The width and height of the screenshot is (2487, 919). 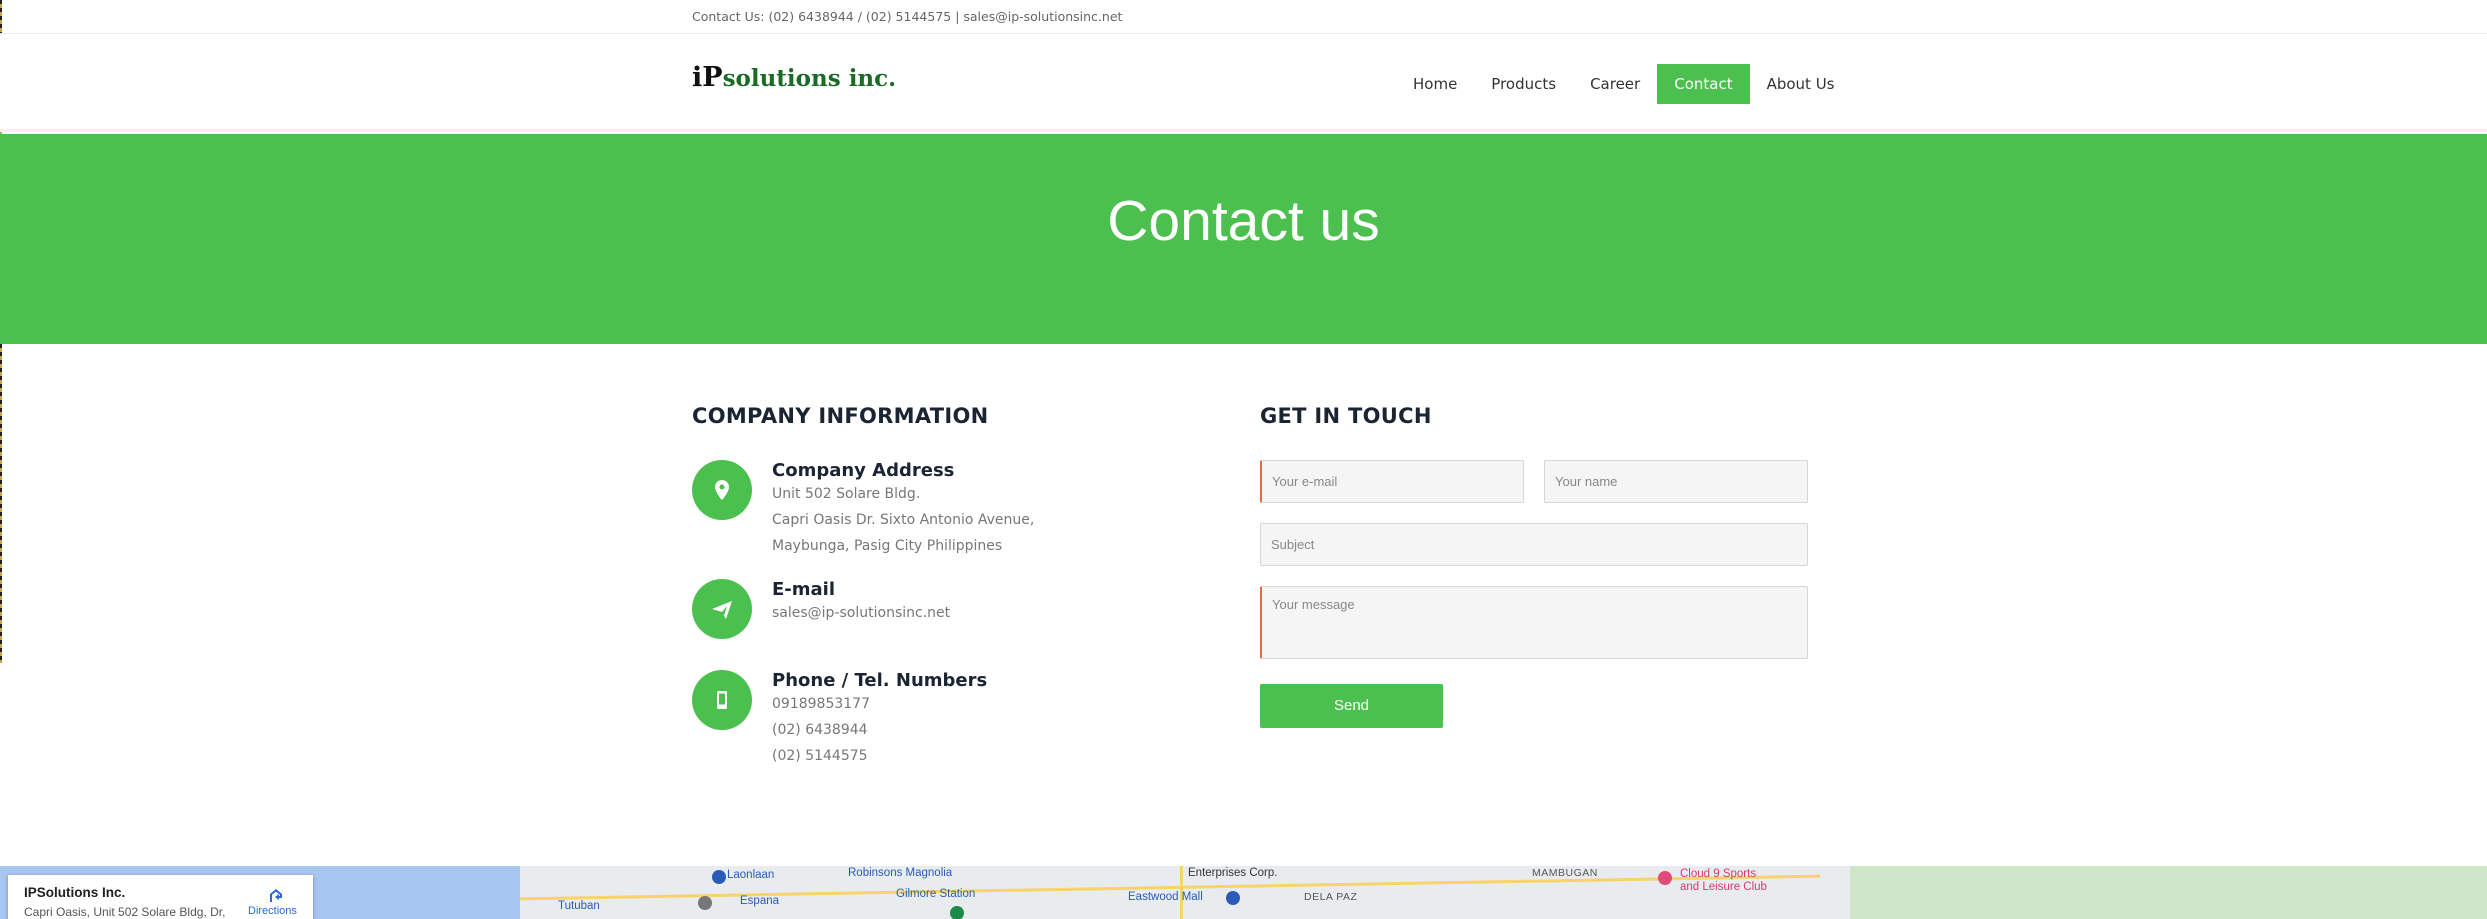 What do you see at coordinates (1801, 84) in the screenshot?
I see `nav-about-us: About Us` at bounding box center [1801, 84].